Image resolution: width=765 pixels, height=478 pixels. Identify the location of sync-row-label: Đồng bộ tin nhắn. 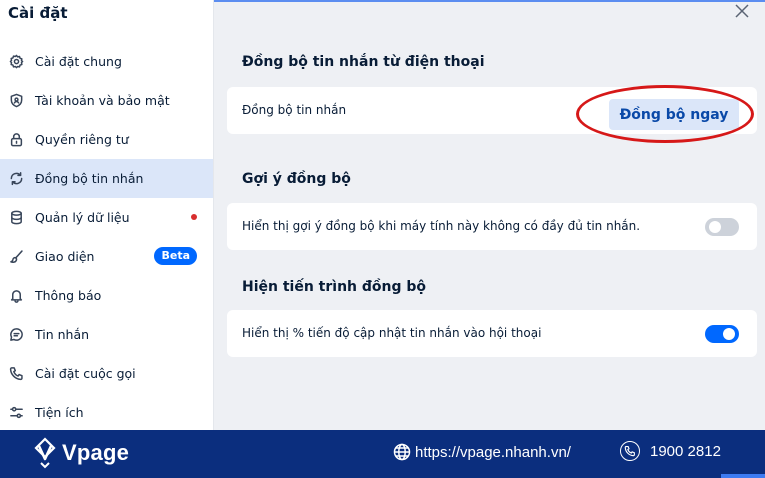
(294, 110).